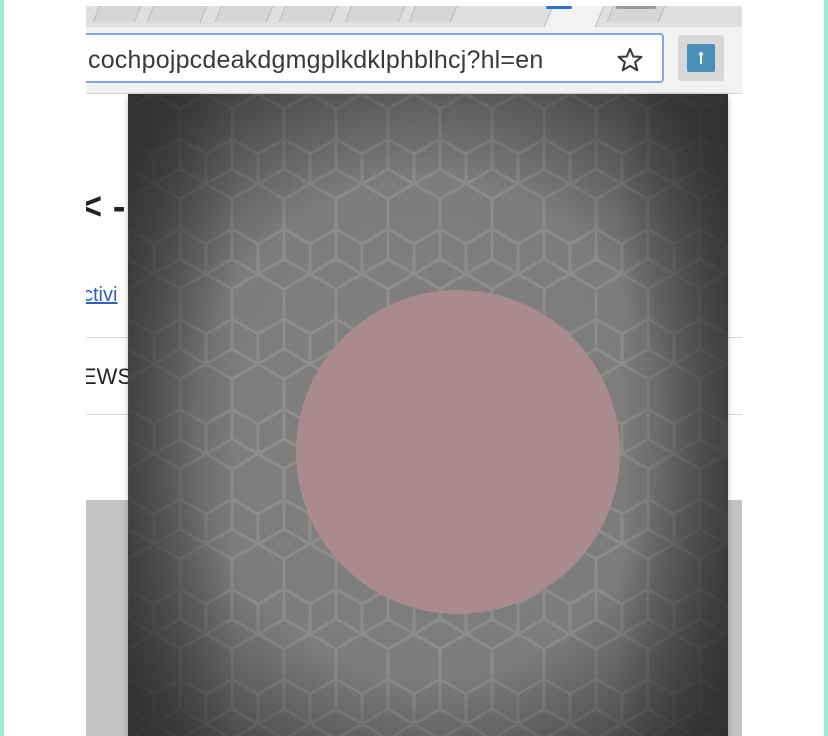  I want to click on page-link: ctivi, so click(101, 295).